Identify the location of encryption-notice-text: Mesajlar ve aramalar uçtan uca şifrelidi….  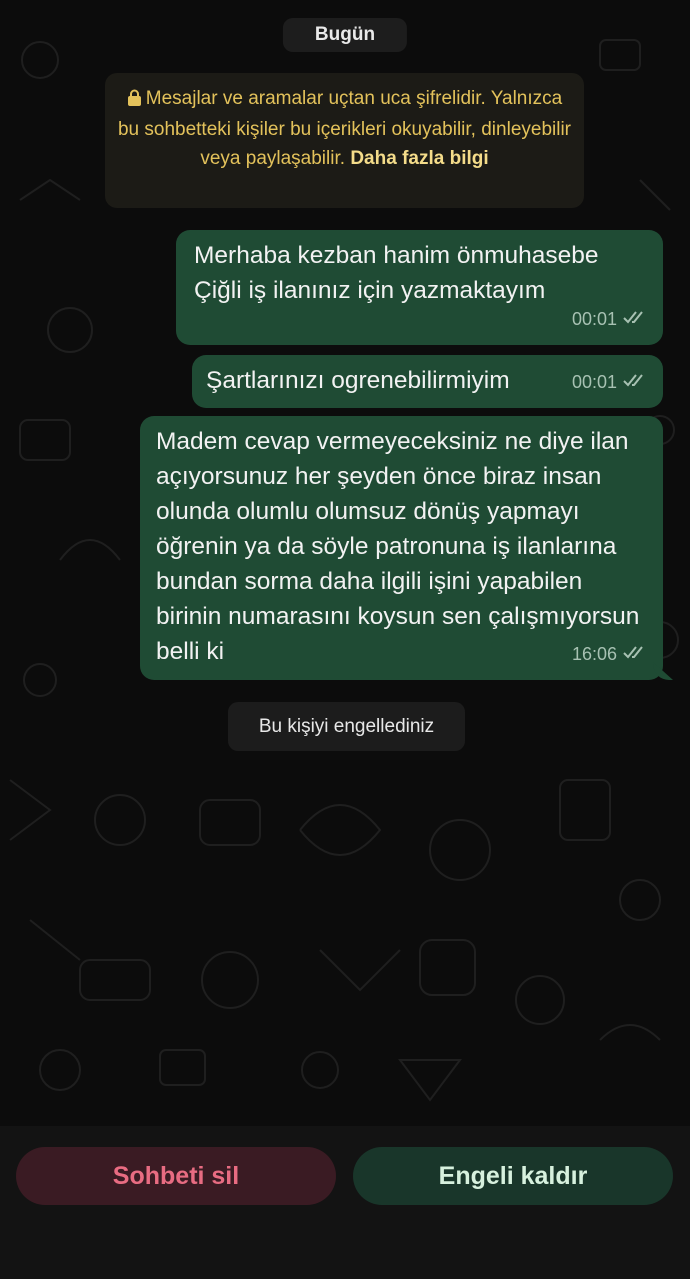
(344, 128).